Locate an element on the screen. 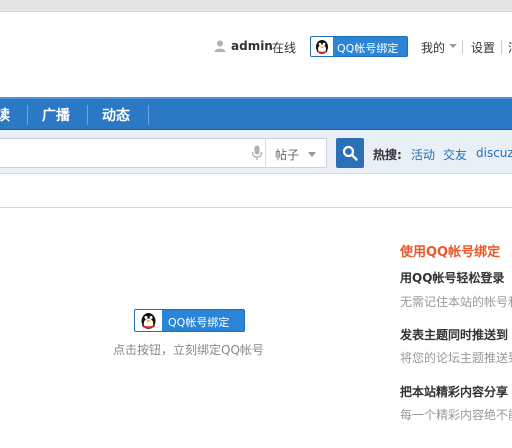 The image size is (512, 448). feature-title: 把本站精彩内容分享 is located at coordinates (454, 392).